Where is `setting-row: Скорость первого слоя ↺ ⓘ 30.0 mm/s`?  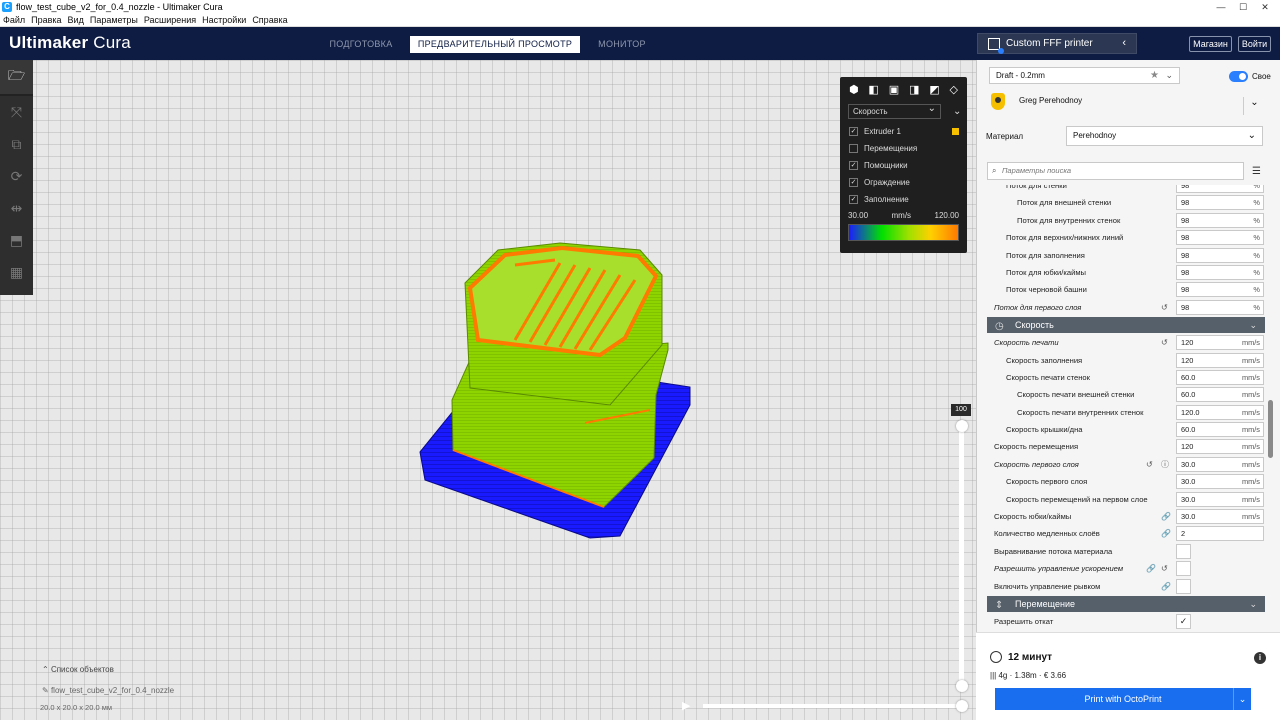 setting-row: Скорость первого слоя ↺ ⓘ 30.0 mm/s is located at coordinates (1126, 464).